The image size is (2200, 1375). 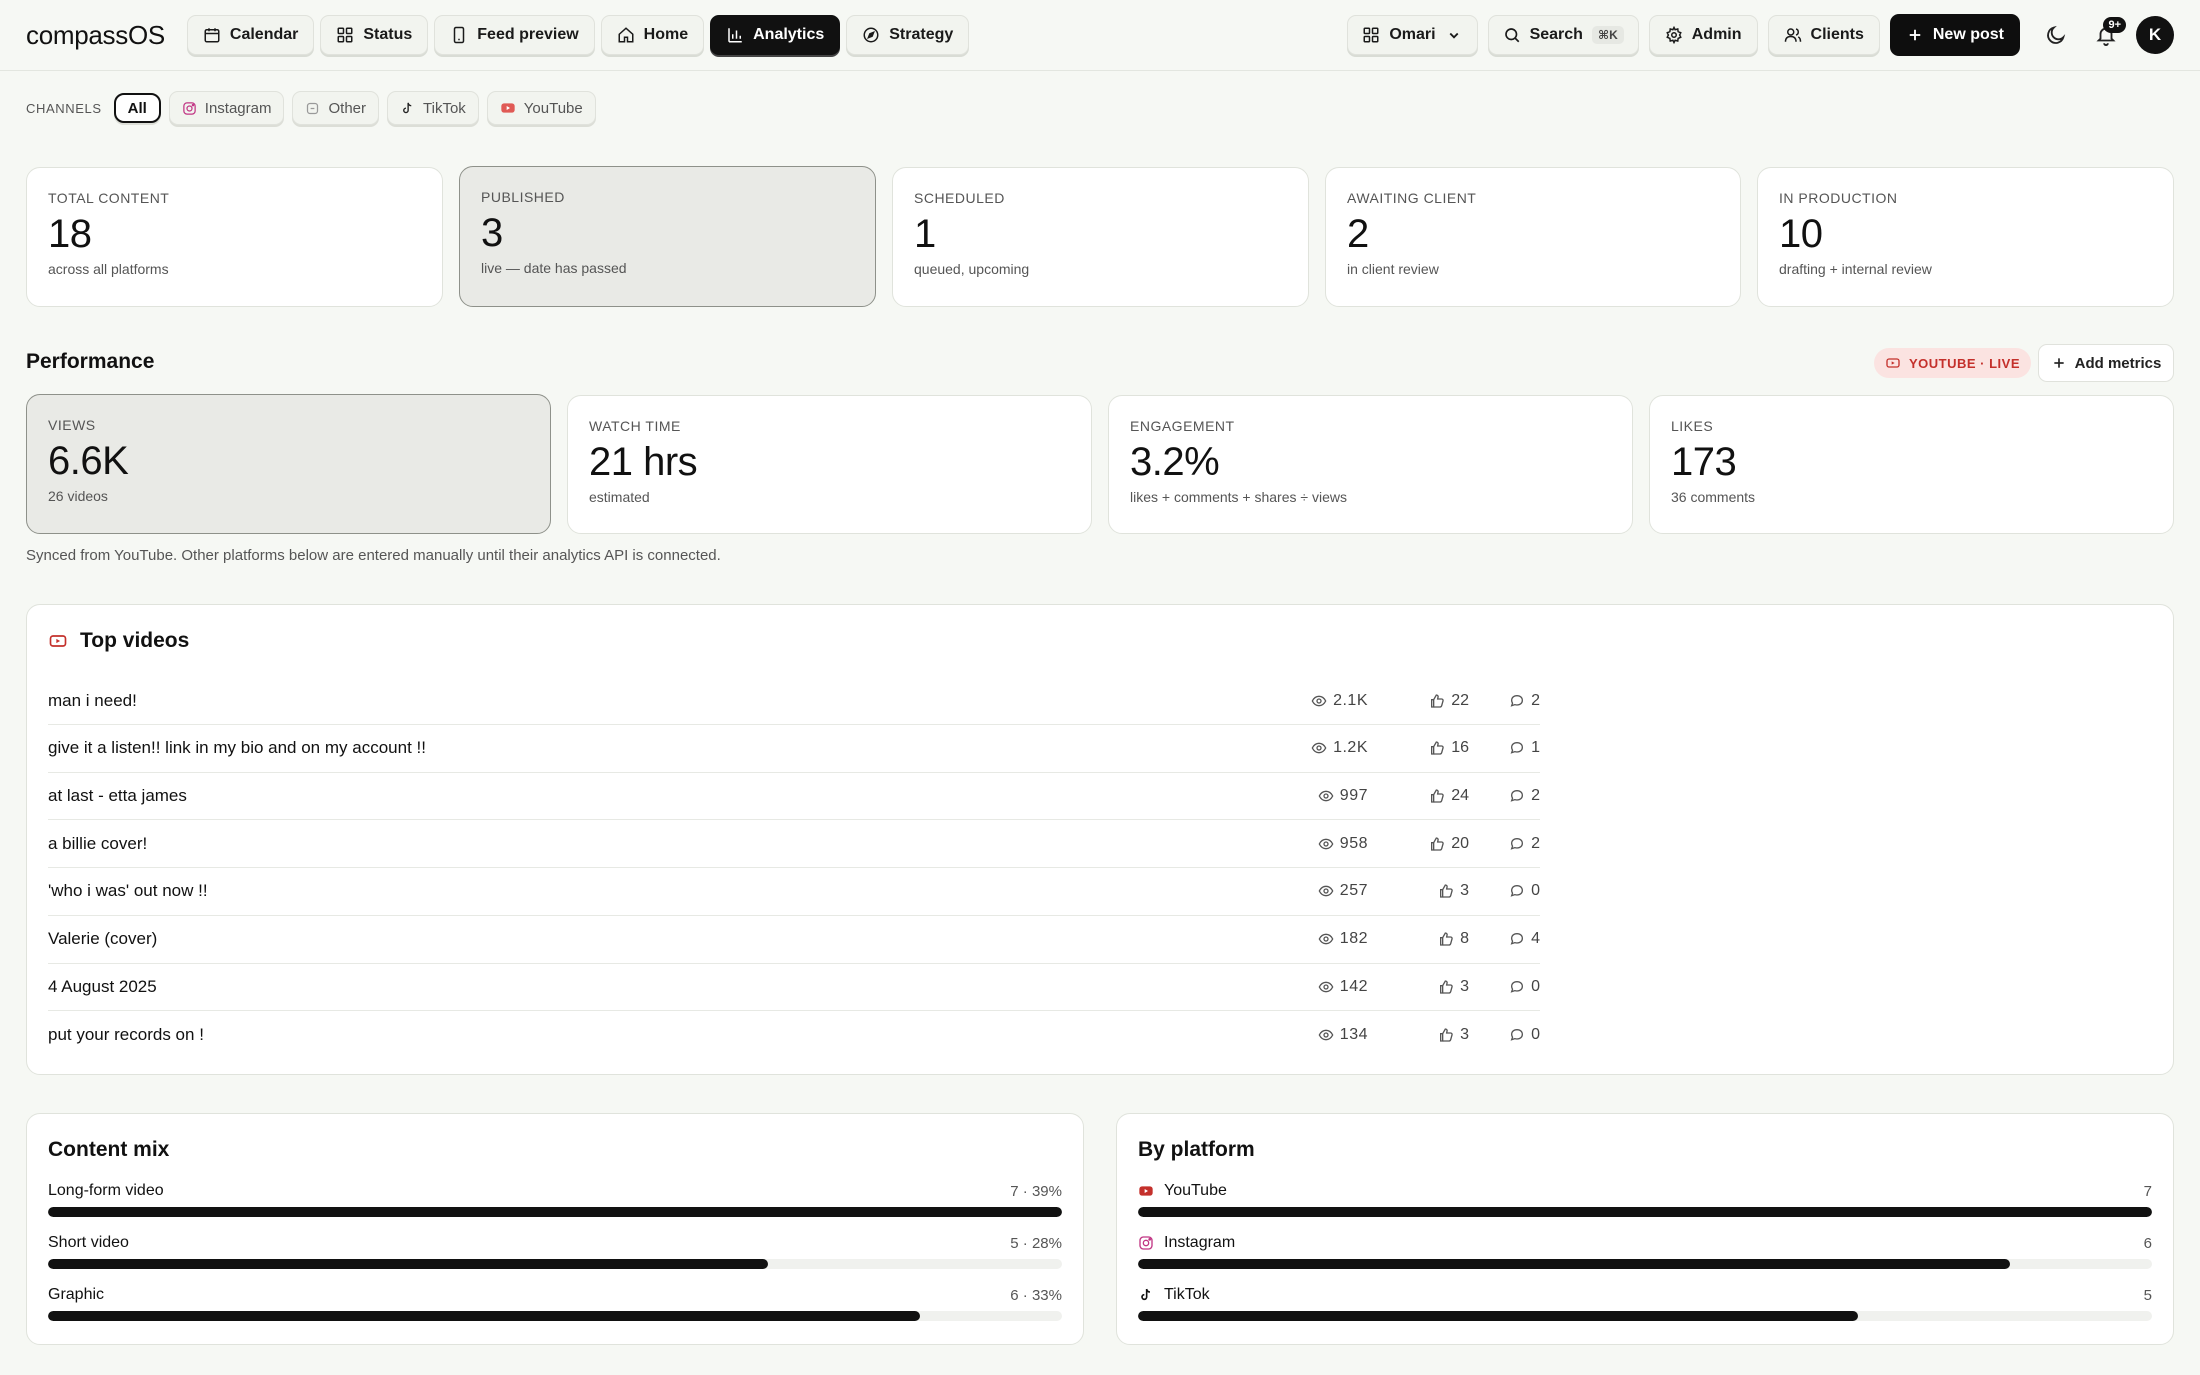 What do you see at coordinates (2106, 363) in the screenshot?
I see `add-metrics-button: Add metrics` at bounding box center [2106, 363].